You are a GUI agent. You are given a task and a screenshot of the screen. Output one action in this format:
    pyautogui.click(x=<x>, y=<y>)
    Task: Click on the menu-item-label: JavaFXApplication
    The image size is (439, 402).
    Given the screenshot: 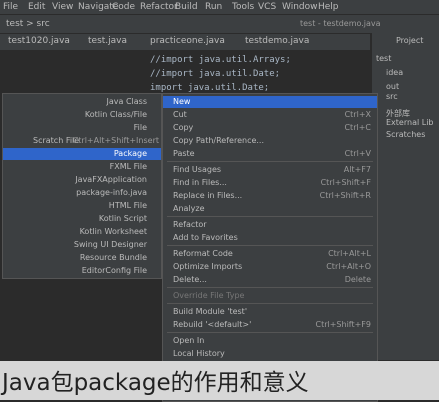 What is the action you would take?
    pyautogui.click(x=111, y=179)
    